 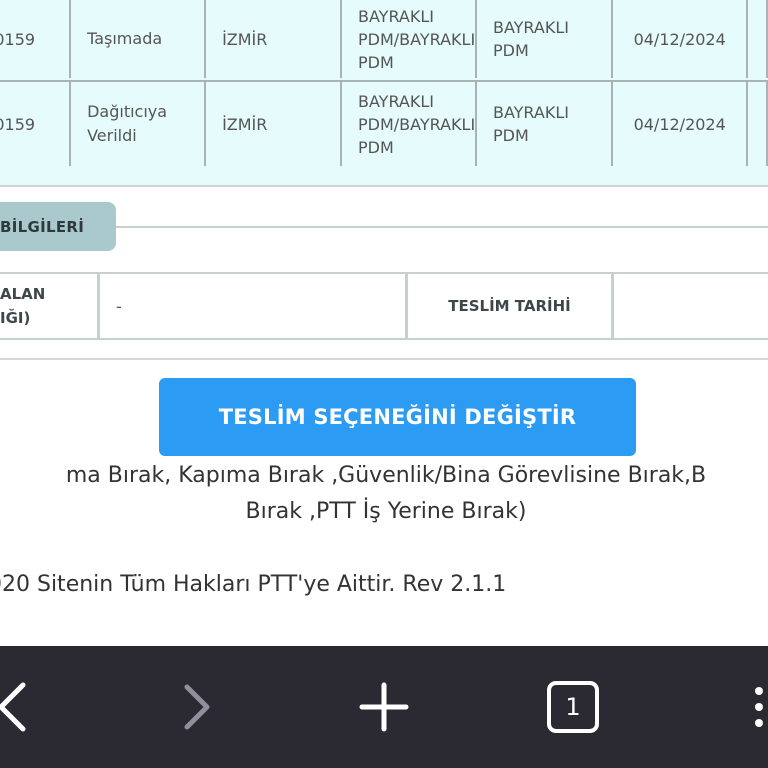 I want to click on delivery-info-table: ALAN IĞI) - TESLİM TARİHİ, so click(x=384, y=306).